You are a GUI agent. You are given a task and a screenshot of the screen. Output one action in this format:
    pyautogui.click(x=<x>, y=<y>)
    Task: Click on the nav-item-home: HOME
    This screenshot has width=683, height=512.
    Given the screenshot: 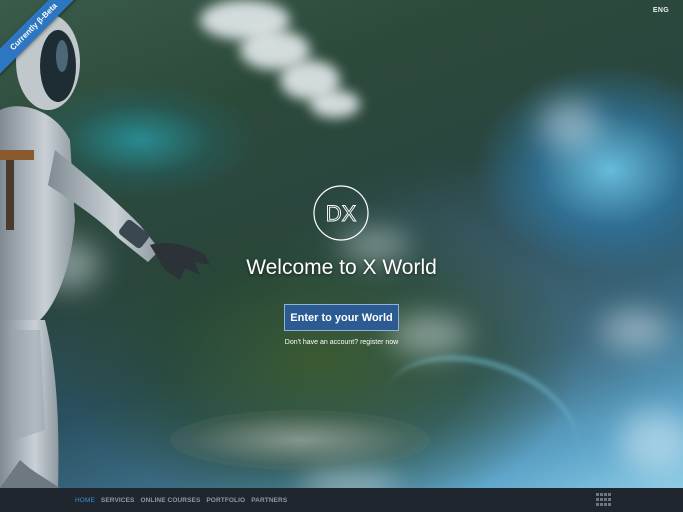 What is the action you would take?
    pyautogui.click(x=85, y=500)
    